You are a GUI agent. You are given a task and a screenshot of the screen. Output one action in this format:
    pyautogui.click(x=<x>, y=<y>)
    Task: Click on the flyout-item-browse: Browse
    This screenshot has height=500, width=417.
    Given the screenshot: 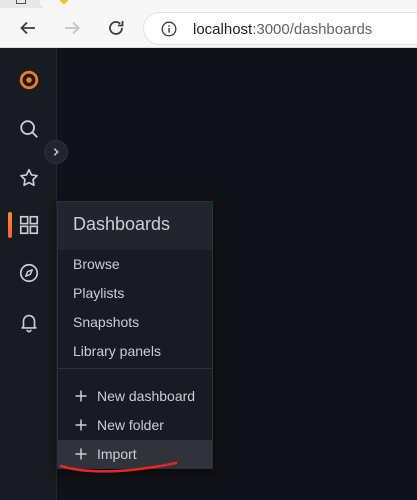 What is the action you would take?
    pyautogui.click(x=96, y=264)
    